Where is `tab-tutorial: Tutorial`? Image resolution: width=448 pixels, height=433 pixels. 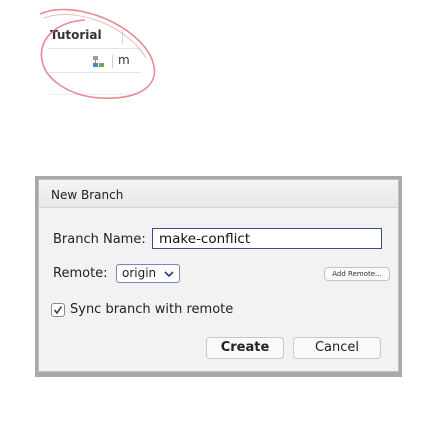
tab-tutorial: Tutorial is located at coordinates (94, 37).